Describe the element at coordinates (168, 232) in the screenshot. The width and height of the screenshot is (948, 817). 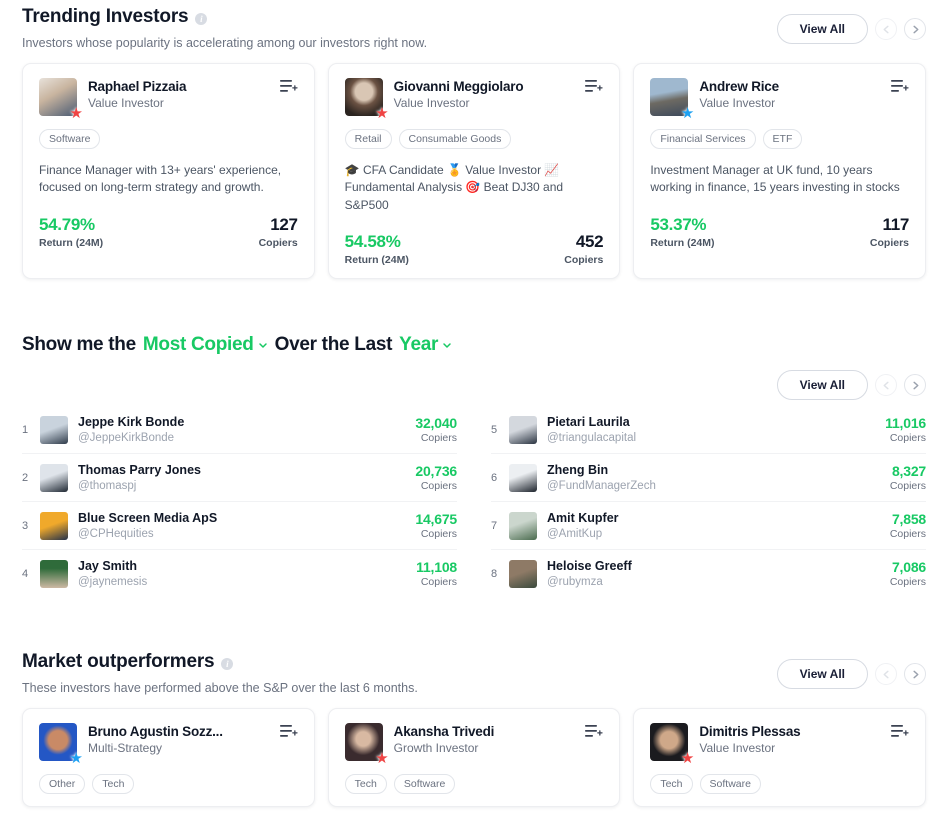
I see `investor-stats: 54.79% Return (24M) 127 Copiers` at that location.